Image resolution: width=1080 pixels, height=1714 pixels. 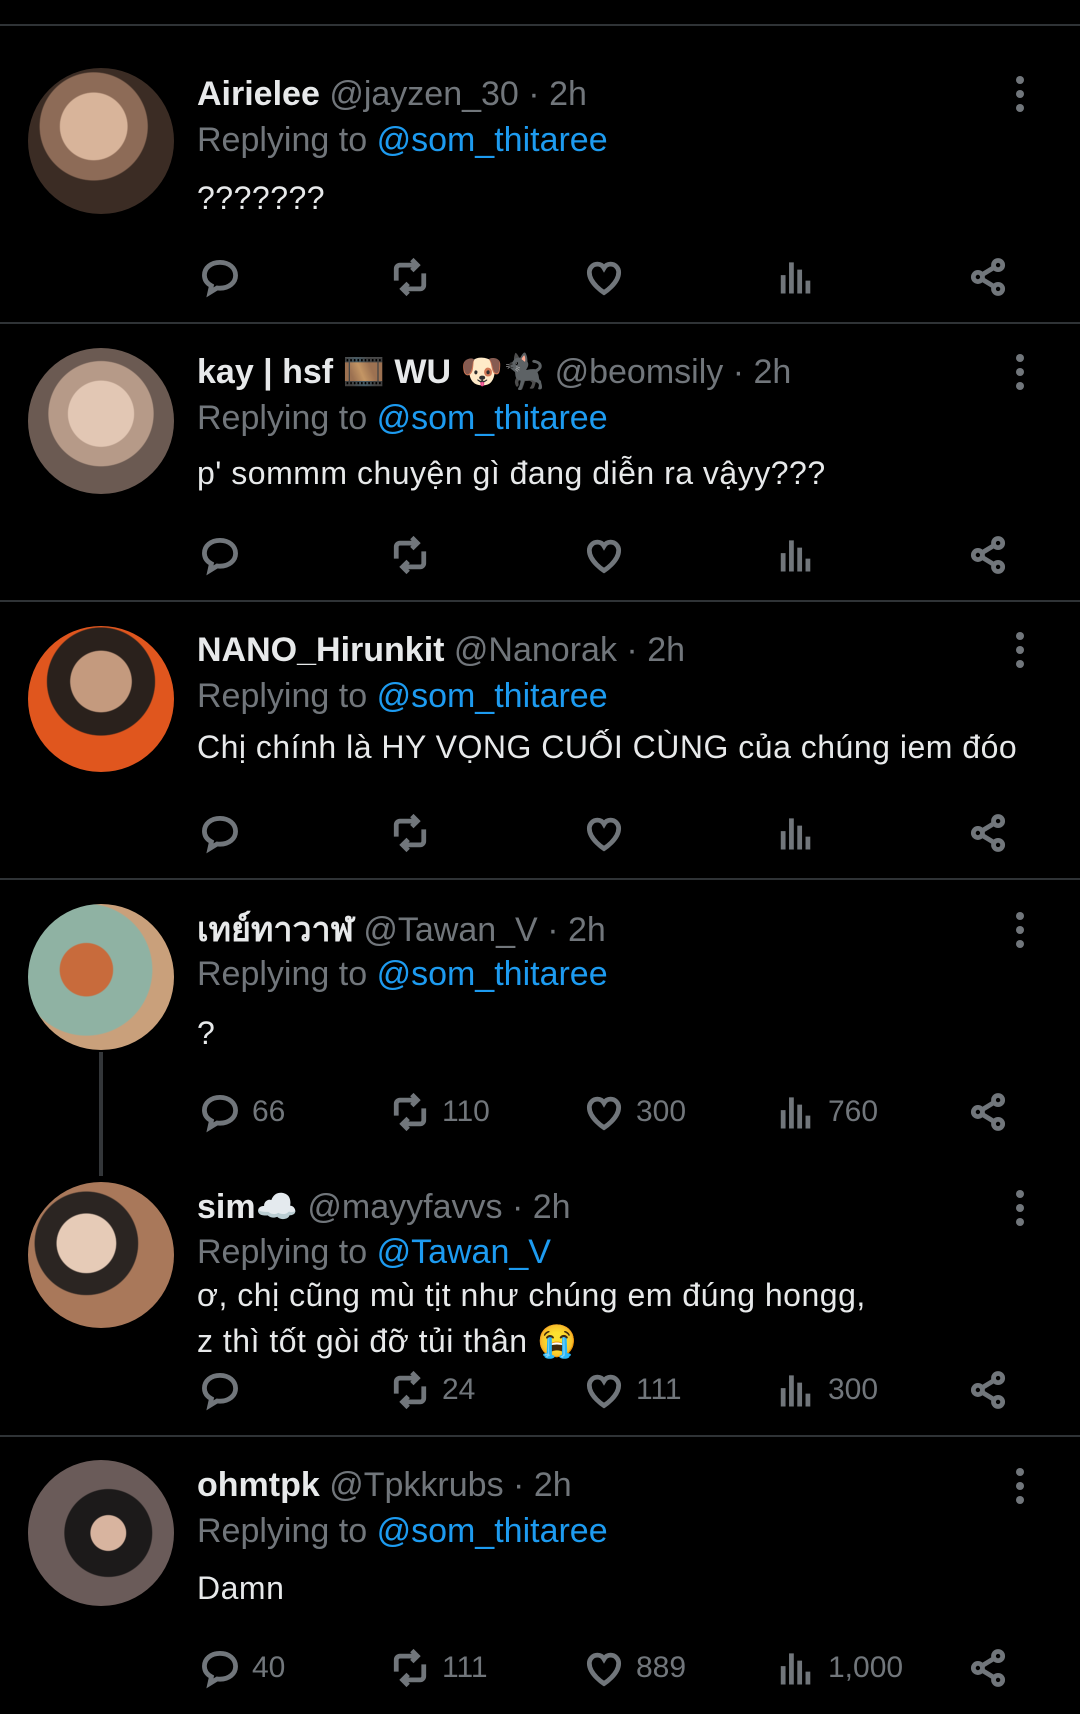 What do you see at coordinates (404, 1207) in the screenshot?
I see `username: @mayyfavvs` at bounding box center [404, 1207].